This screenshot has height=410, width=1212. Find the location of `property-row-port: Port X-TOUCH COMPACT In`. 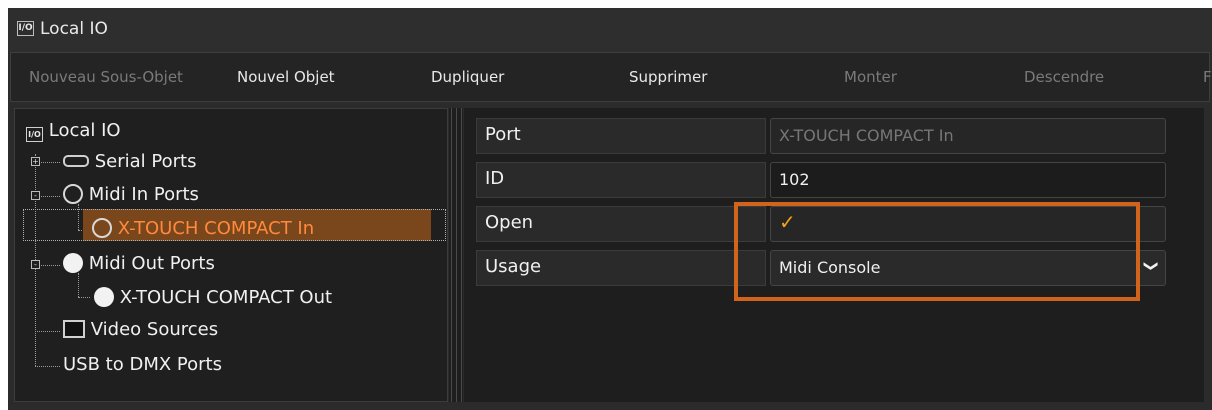

property-row-port: Port X-TOUCH COMPACT In is located at coordinates (821, 136).